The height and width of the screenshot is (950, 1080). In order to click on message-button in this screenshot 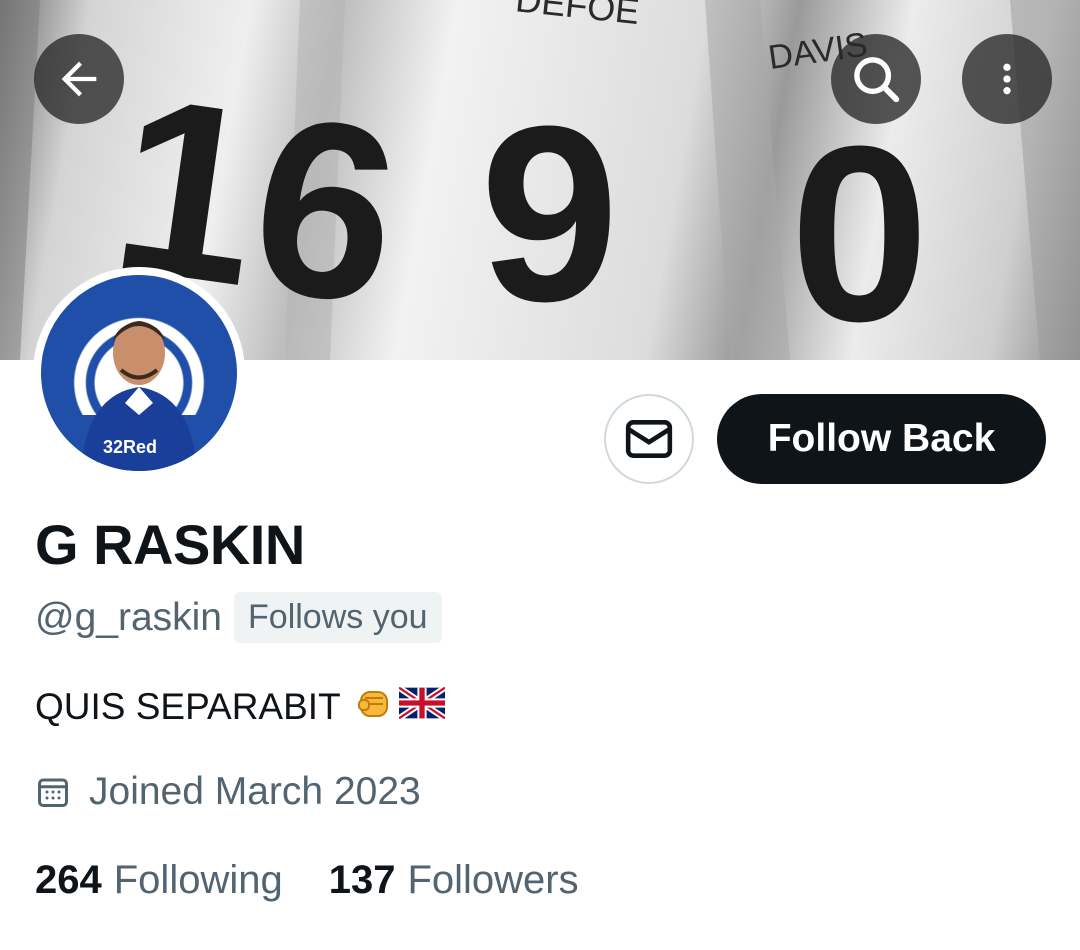, I will do `click(649, 439)`.